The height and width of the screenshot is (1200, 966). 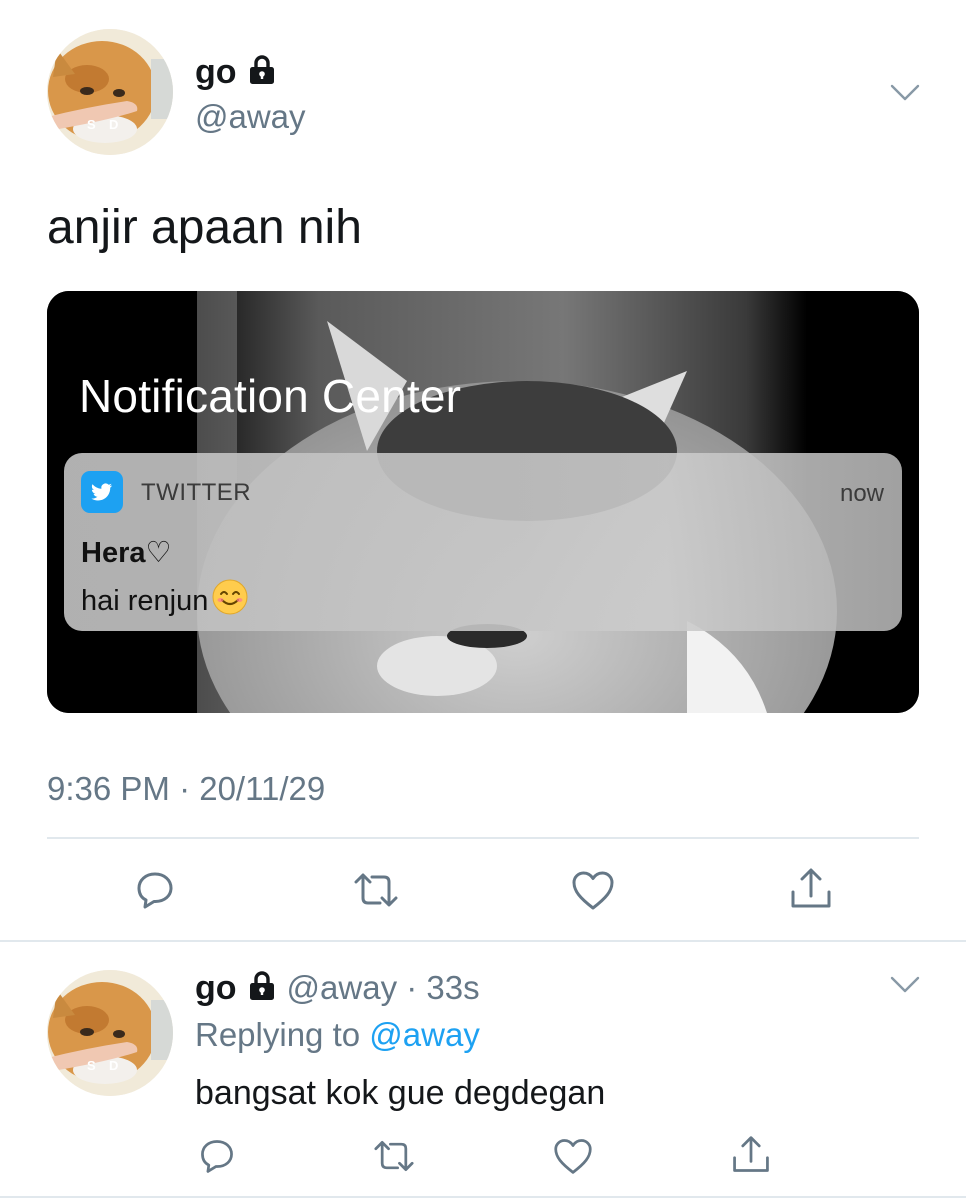 What do you see at coordinates (230, 601) in the screenshot?
I see `smiling-face-emoji-icon` at bounding box center [230, 601].